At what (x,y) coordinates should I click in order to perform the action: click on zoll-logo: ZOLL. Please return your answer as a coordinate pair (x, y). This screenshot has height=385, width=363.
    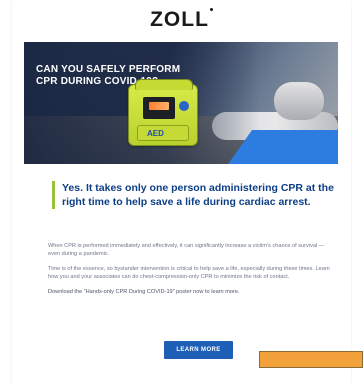
    Looking at the image, I should click on (181, 20).